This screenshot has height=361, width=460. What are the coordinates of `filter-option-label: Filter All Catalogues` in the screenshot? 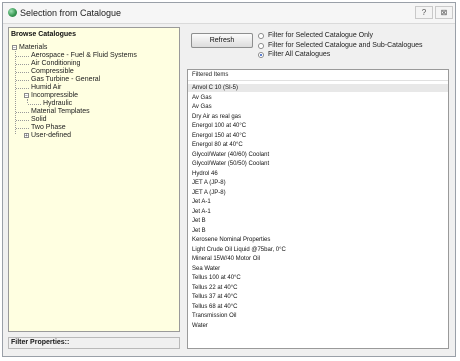 It's located at (299, 54).